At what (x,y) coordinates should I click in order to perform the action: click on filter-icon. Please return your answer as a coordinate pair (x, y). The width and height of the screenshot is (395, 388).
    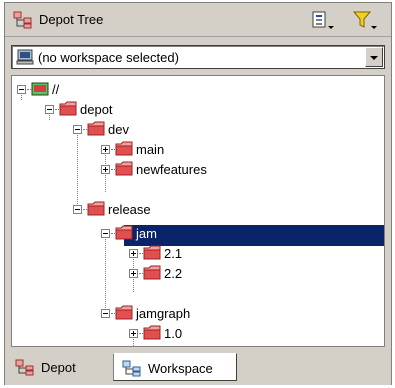
    Looking at the image, I should click on (365, 20).